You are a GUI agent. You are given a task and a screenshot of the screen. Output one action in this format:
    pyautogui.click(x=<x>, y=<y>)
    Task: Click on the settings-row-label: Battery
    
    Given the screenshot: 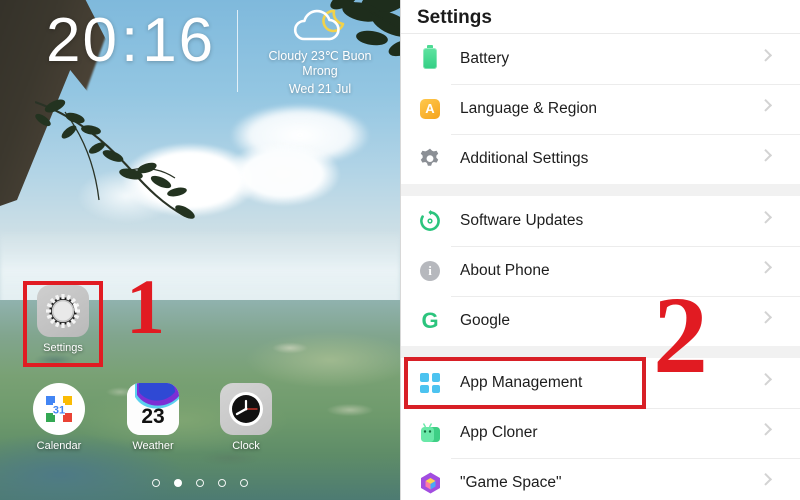 What is the action you would take?
    pyautogui.click(x=485, y=58)
    